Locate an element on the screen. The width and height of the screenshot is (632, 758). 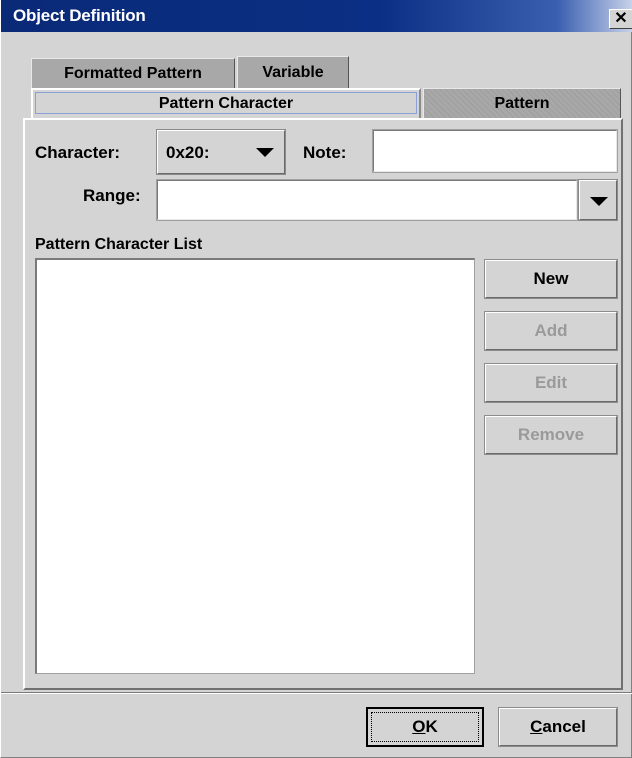
character-dropdown: 0x20: is located at coordinates (221, 152).